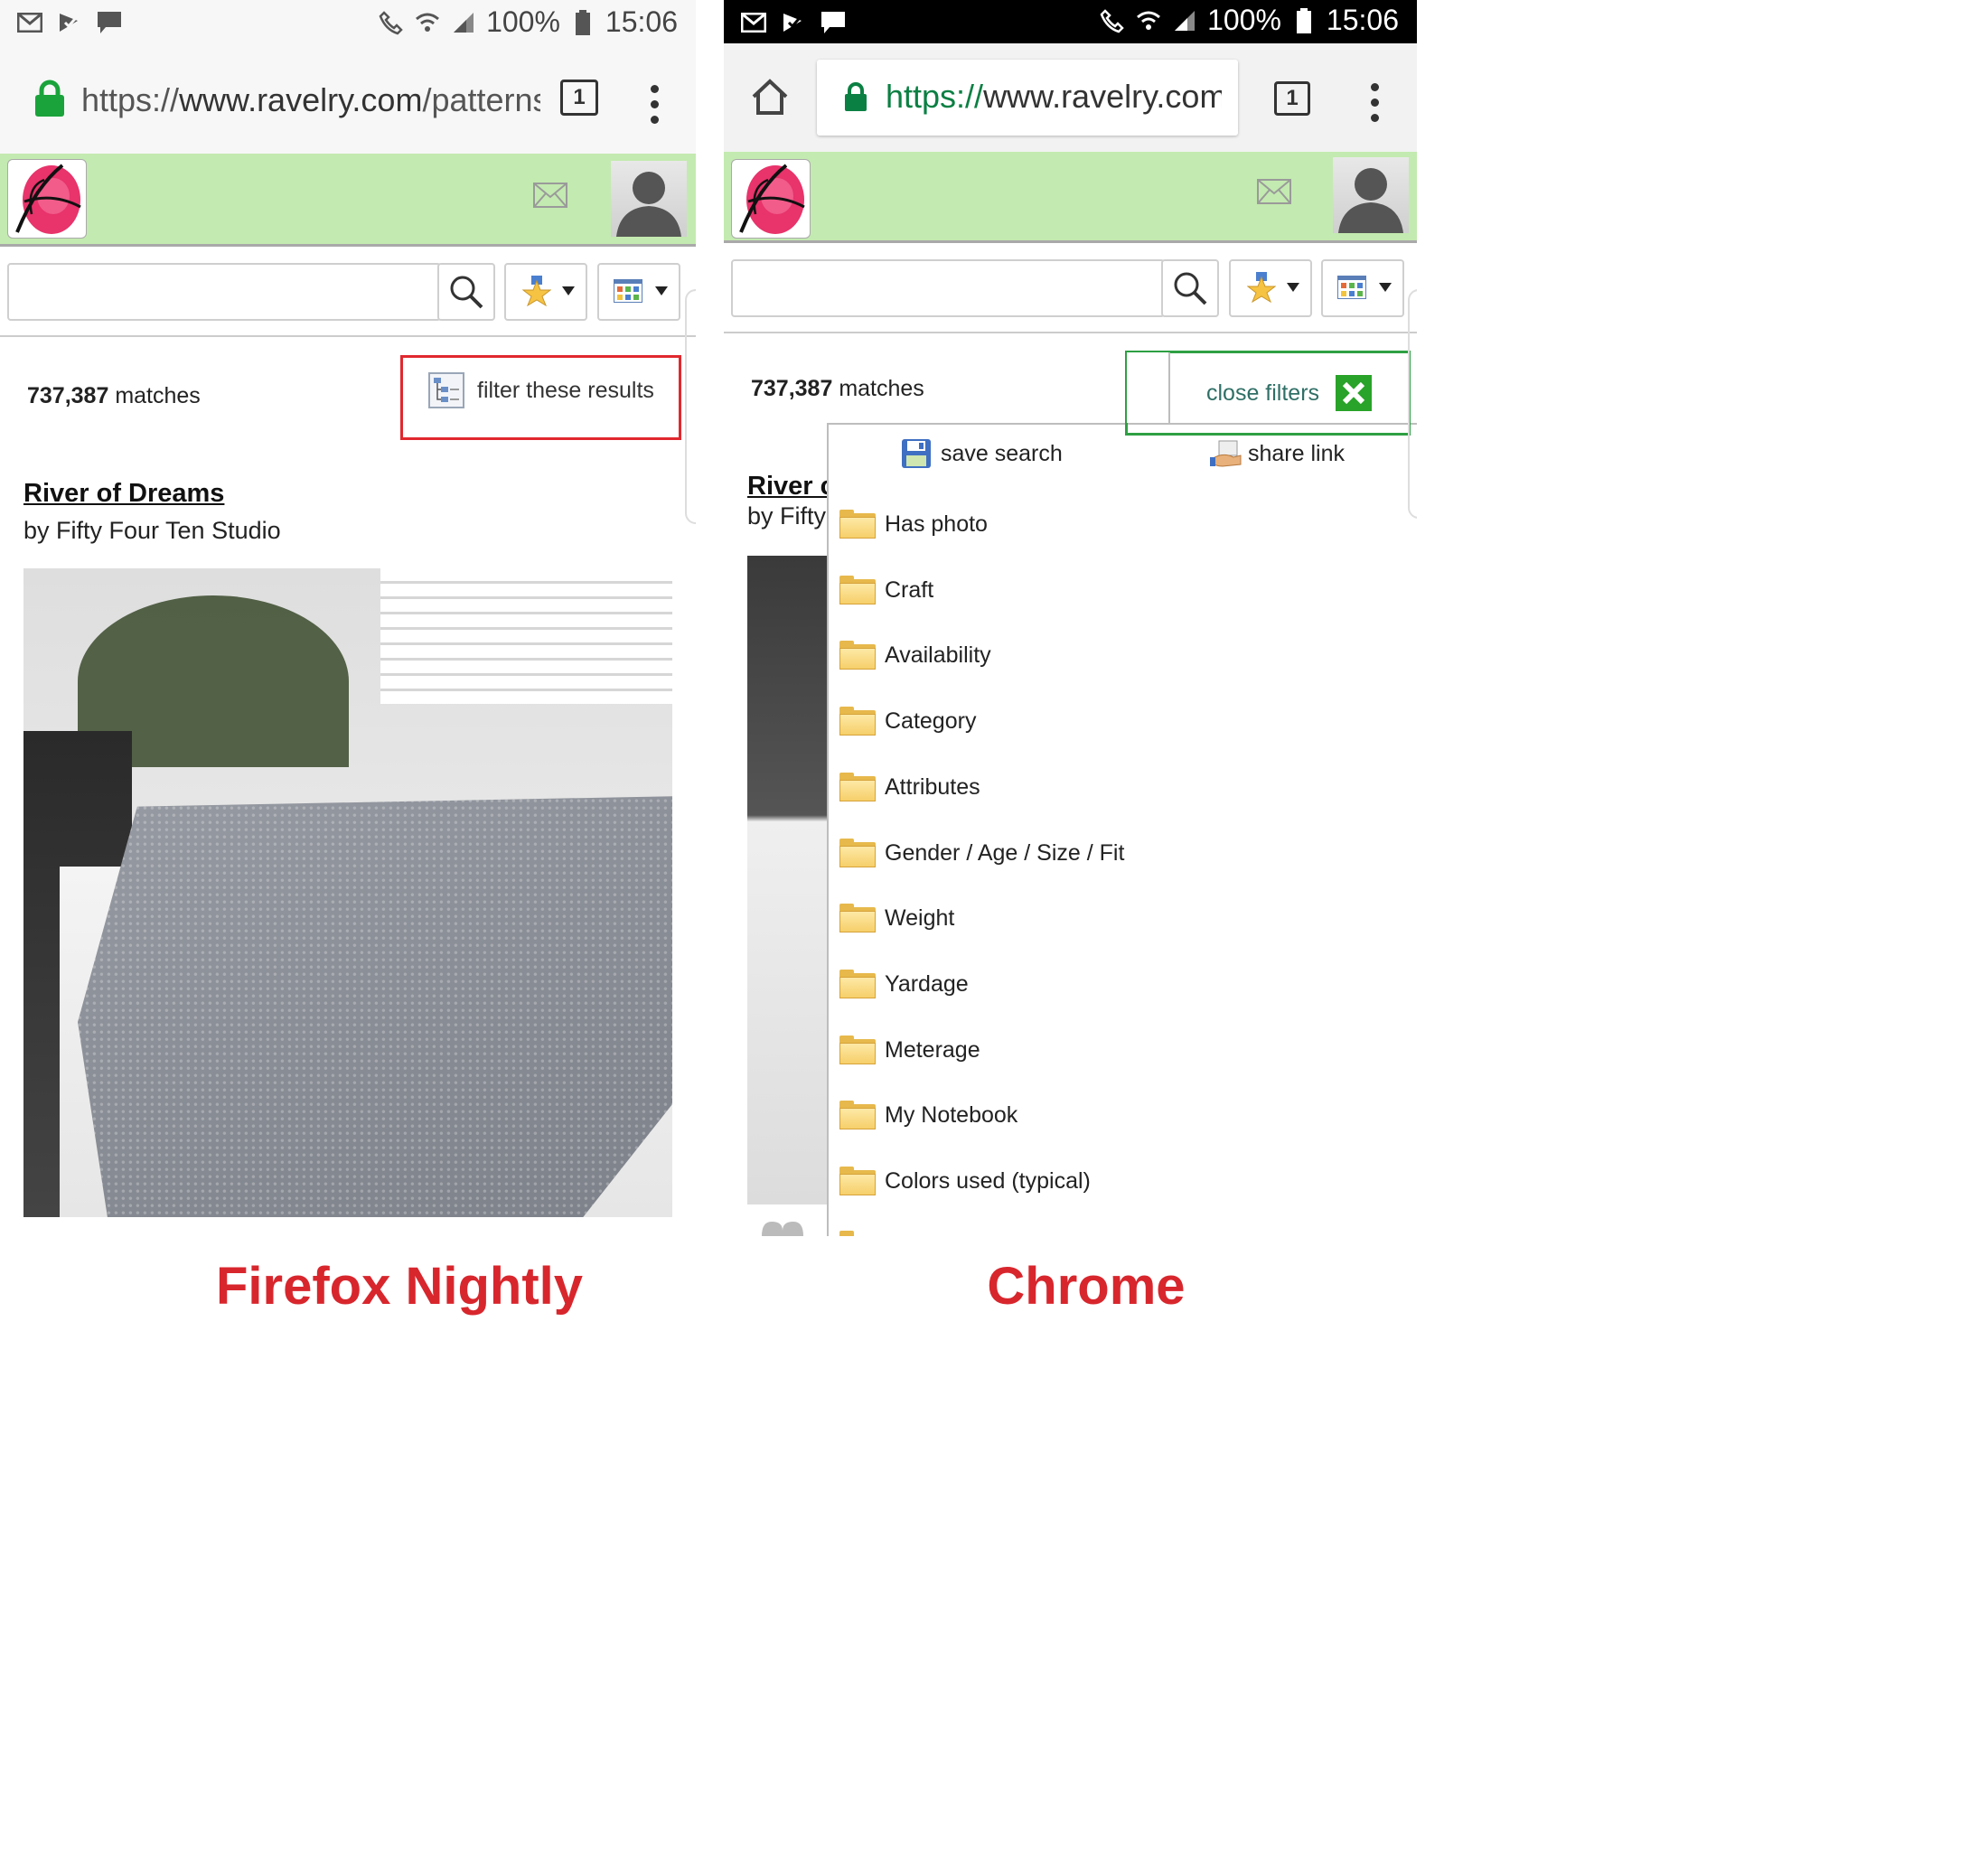 The width and height of the screenshot is (1988, 1865). What do you see at coordinates (130, 100) in the screenshot?
I see `url-prefix: https://` at bounding box center [130, 100].